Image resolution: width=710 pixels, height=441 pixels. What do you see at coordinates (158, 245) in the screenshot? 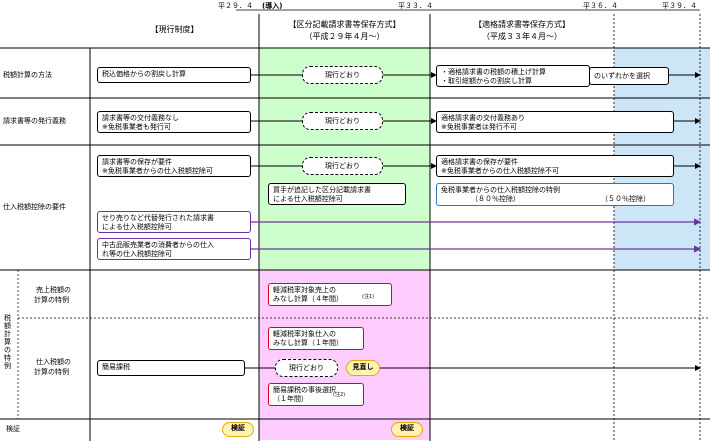
I see `used-goods-line-1: 中古品販売業者の消費者からの仕入` at bounding box center [158, 245].